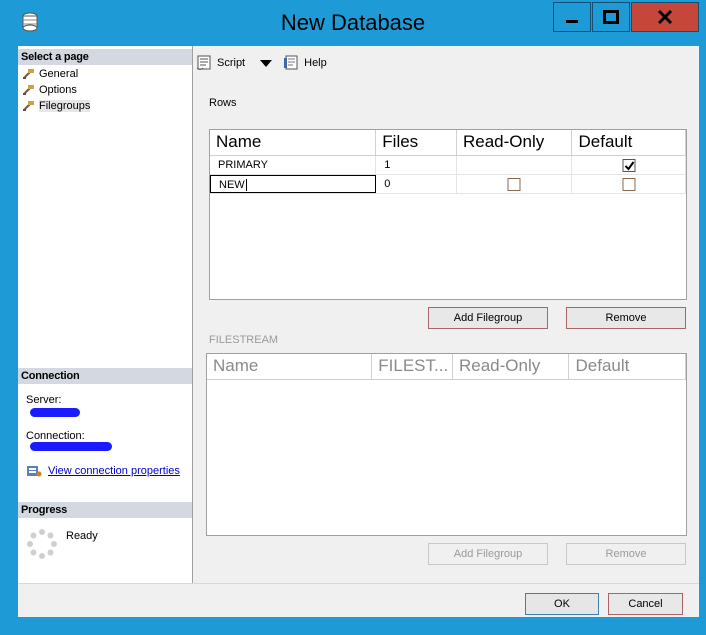 The width and height of the screenshot is (706, 635). Describe the element at coordinates (305, 63) in the screenshot. I see `help-button: Help` at that location.